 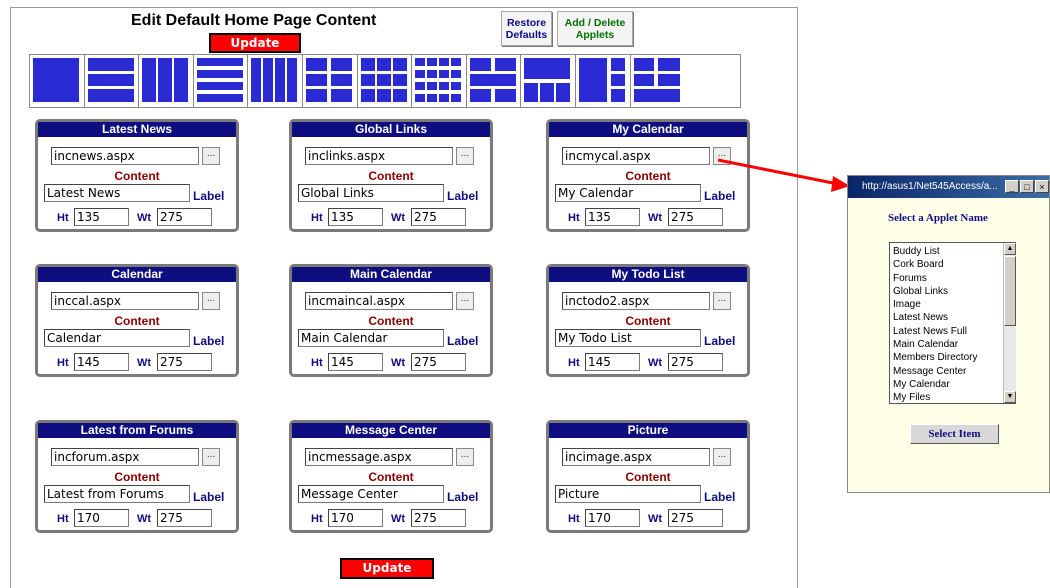 What do you see at coordinates (391, 430) in the screenshot?
I see `panel-title: Message Center` at bounding box center [391, 430].